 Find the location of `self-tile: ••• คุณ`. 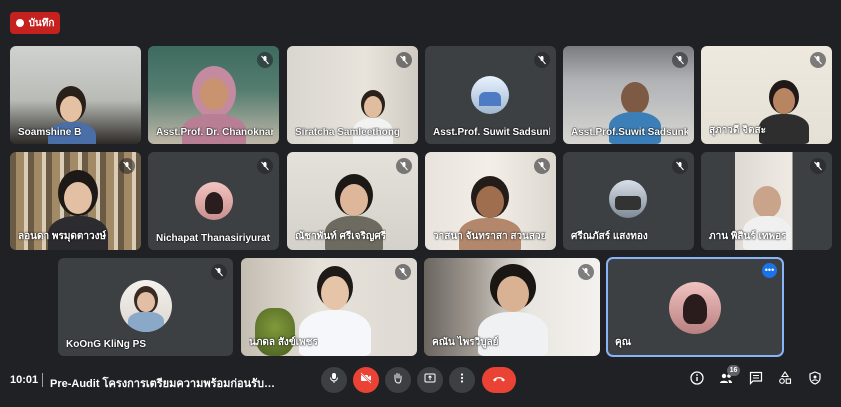

self-tile: ••• คุณ is located at coordinates (695, 307).